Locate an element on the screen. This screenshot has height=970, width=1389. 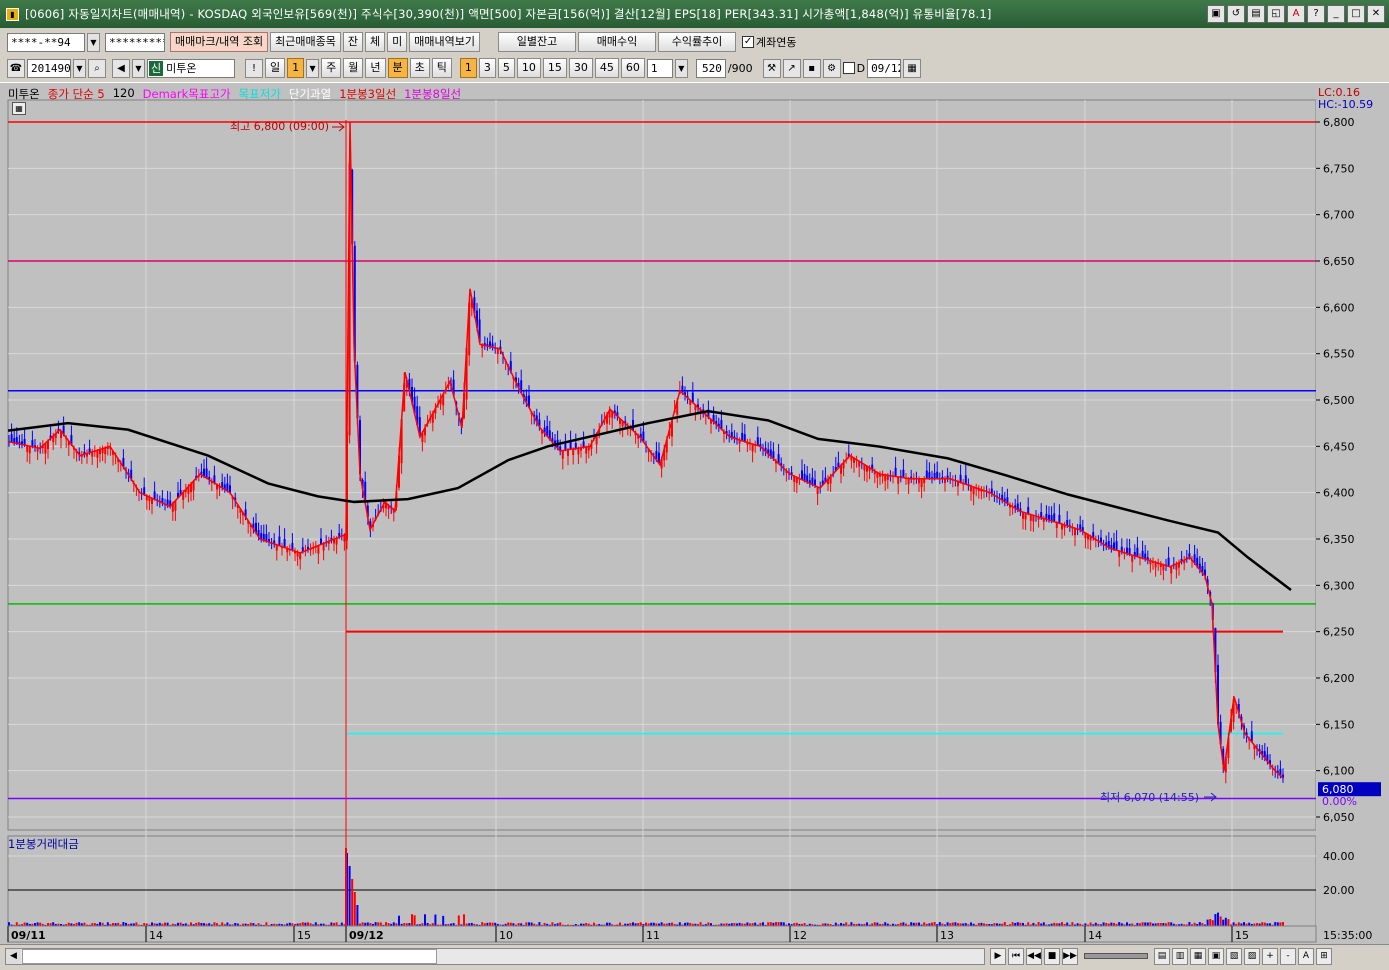
legend-demark-high: Demark목표고가 is located at coordinates (186, 94).